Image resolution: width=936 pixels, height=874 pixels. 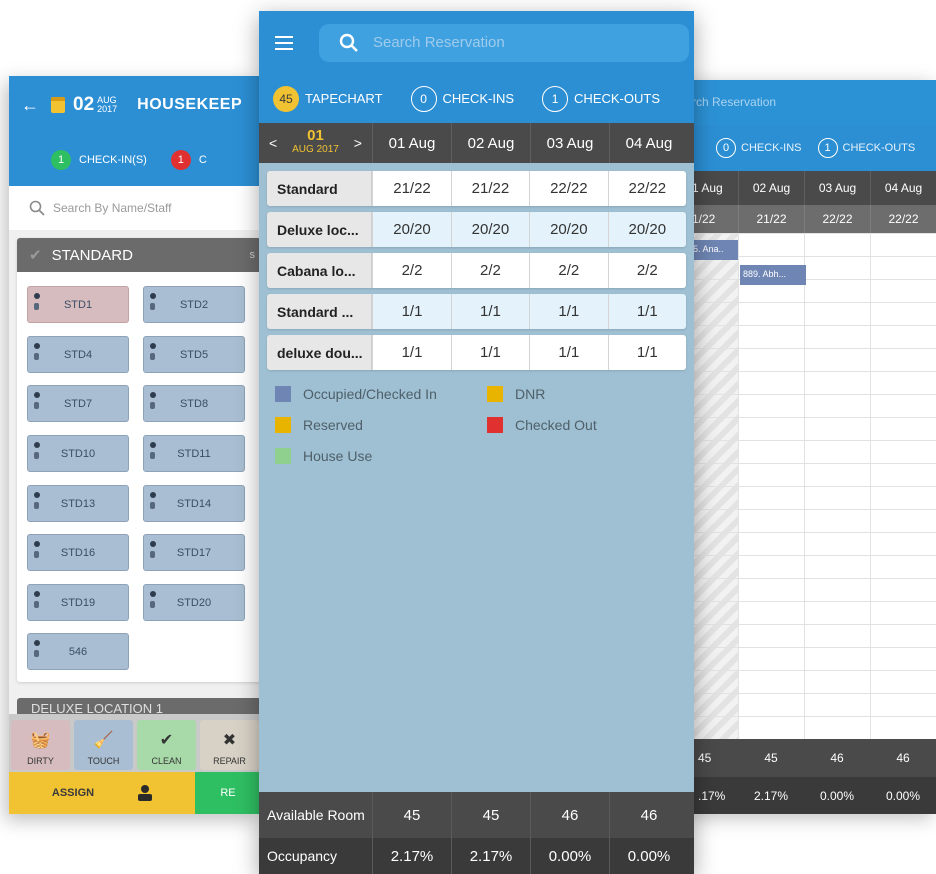 What do you see at coordinates (646, 270) in the screenshot?
I see `availability-cell: 2/2` at bounding box center [646, 270].